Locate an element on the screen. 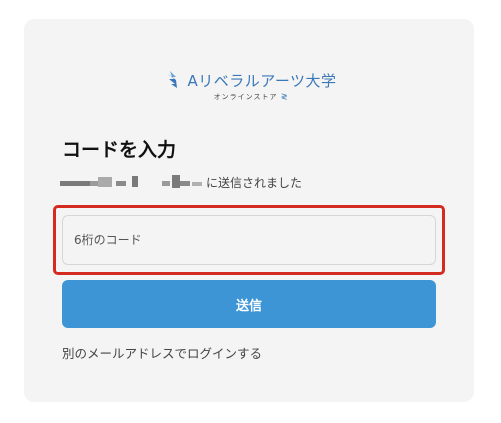 The height and width of the screenshot is (423, 501). code-sent-message: に送信されました is located at coordinates (181, 182).